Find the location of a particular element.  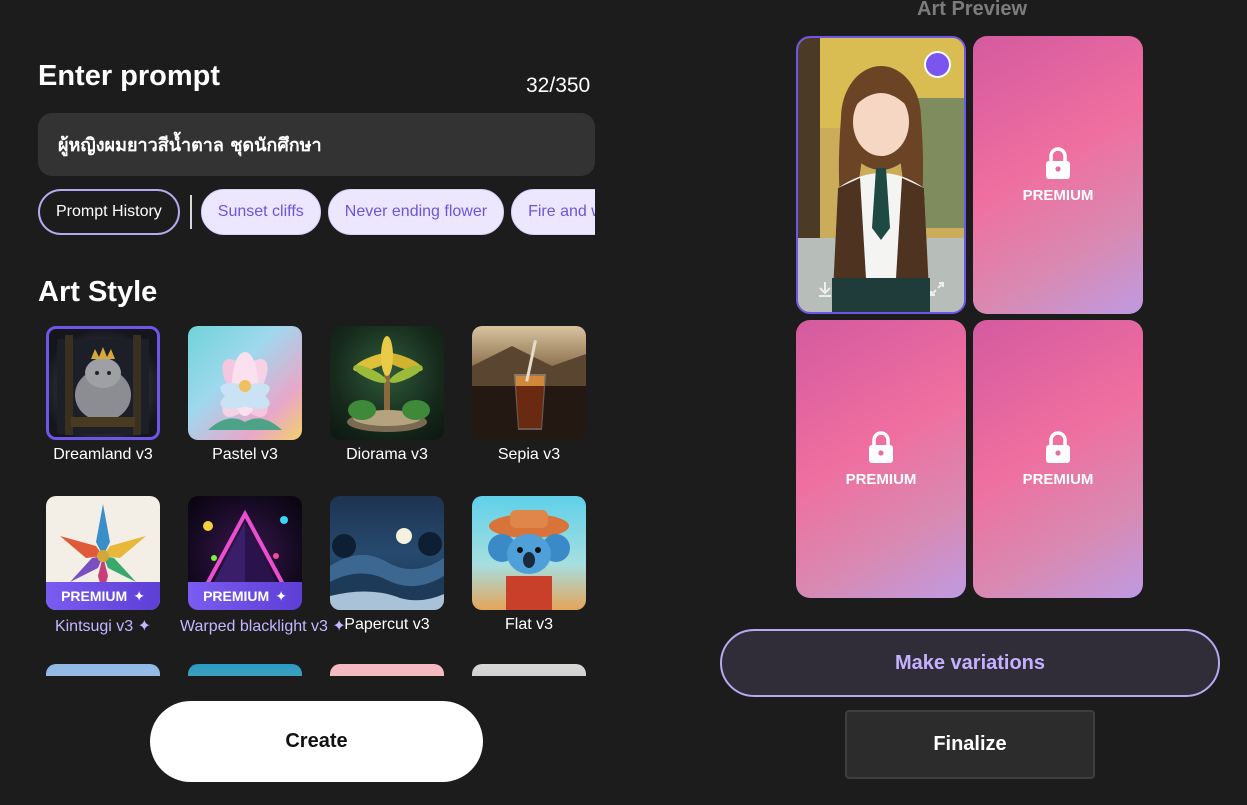

iced-drink-image is located at coordinates (529, 390).